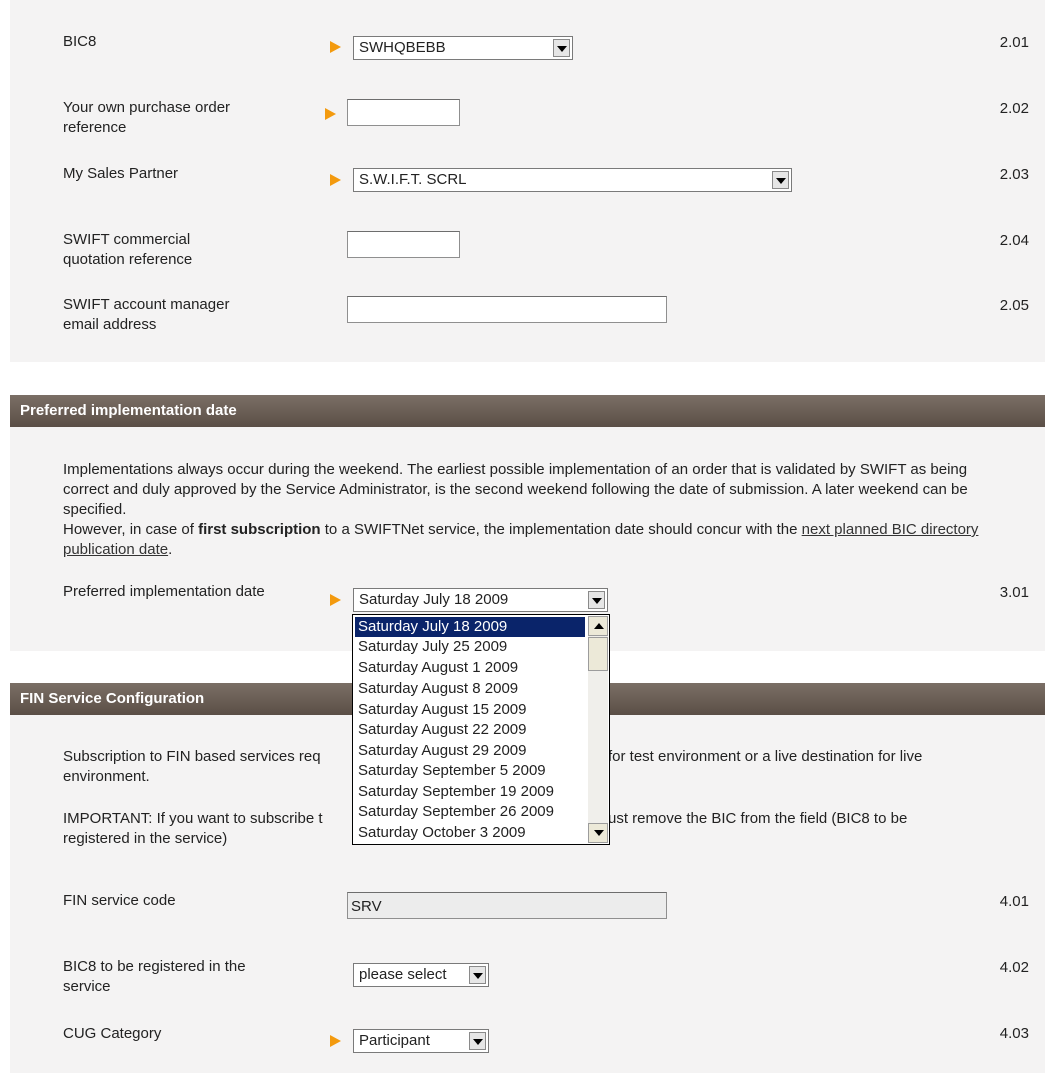 The height and width of the screenshot is (1073, 1045). Describe the element at coordinates (470, 812) in the screenshot. I see `date-option: Saturday September 26 2009` at that location.